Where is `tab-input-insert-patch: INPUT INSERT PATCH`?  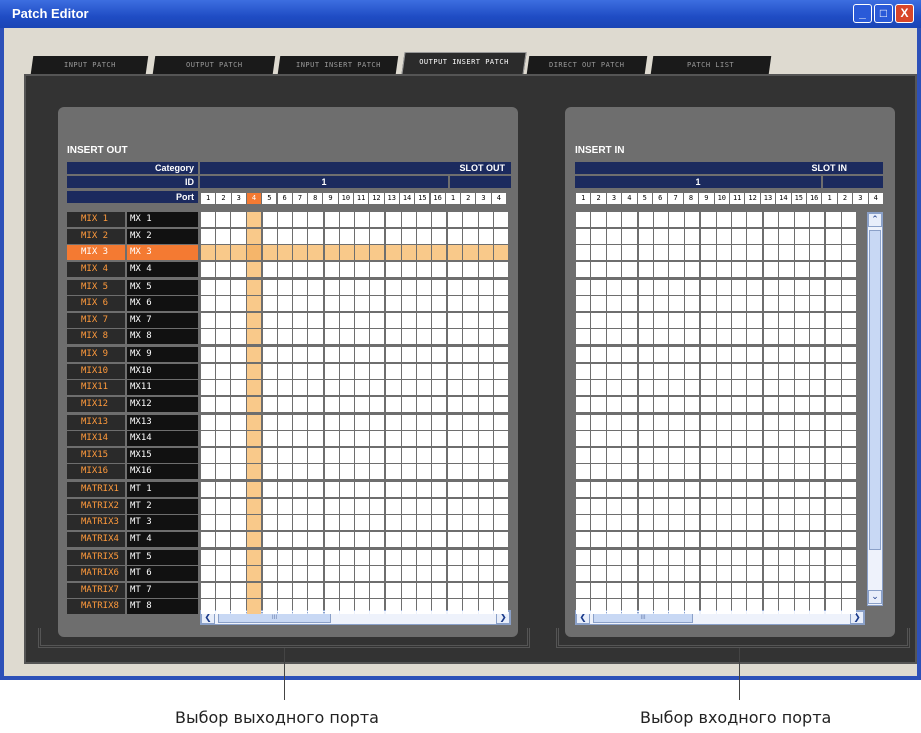 tab-input-insert-patch: INPUT INSERT PATCH is located at coordinates (338, 65).